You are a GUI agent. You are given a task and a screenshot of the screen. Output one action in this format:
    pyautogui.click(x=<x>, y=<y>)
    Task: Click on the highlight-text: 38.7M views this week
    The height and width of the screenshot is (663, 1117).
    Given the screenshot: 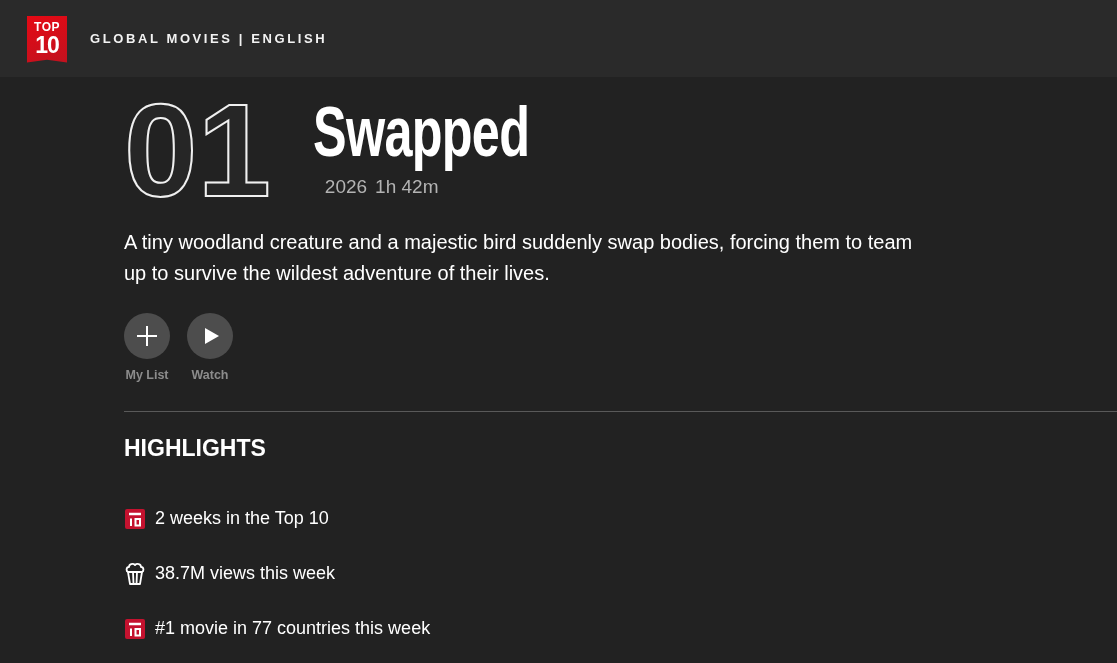 What is the action you would take?
    pyautogui.click(x=245, y=574)
    